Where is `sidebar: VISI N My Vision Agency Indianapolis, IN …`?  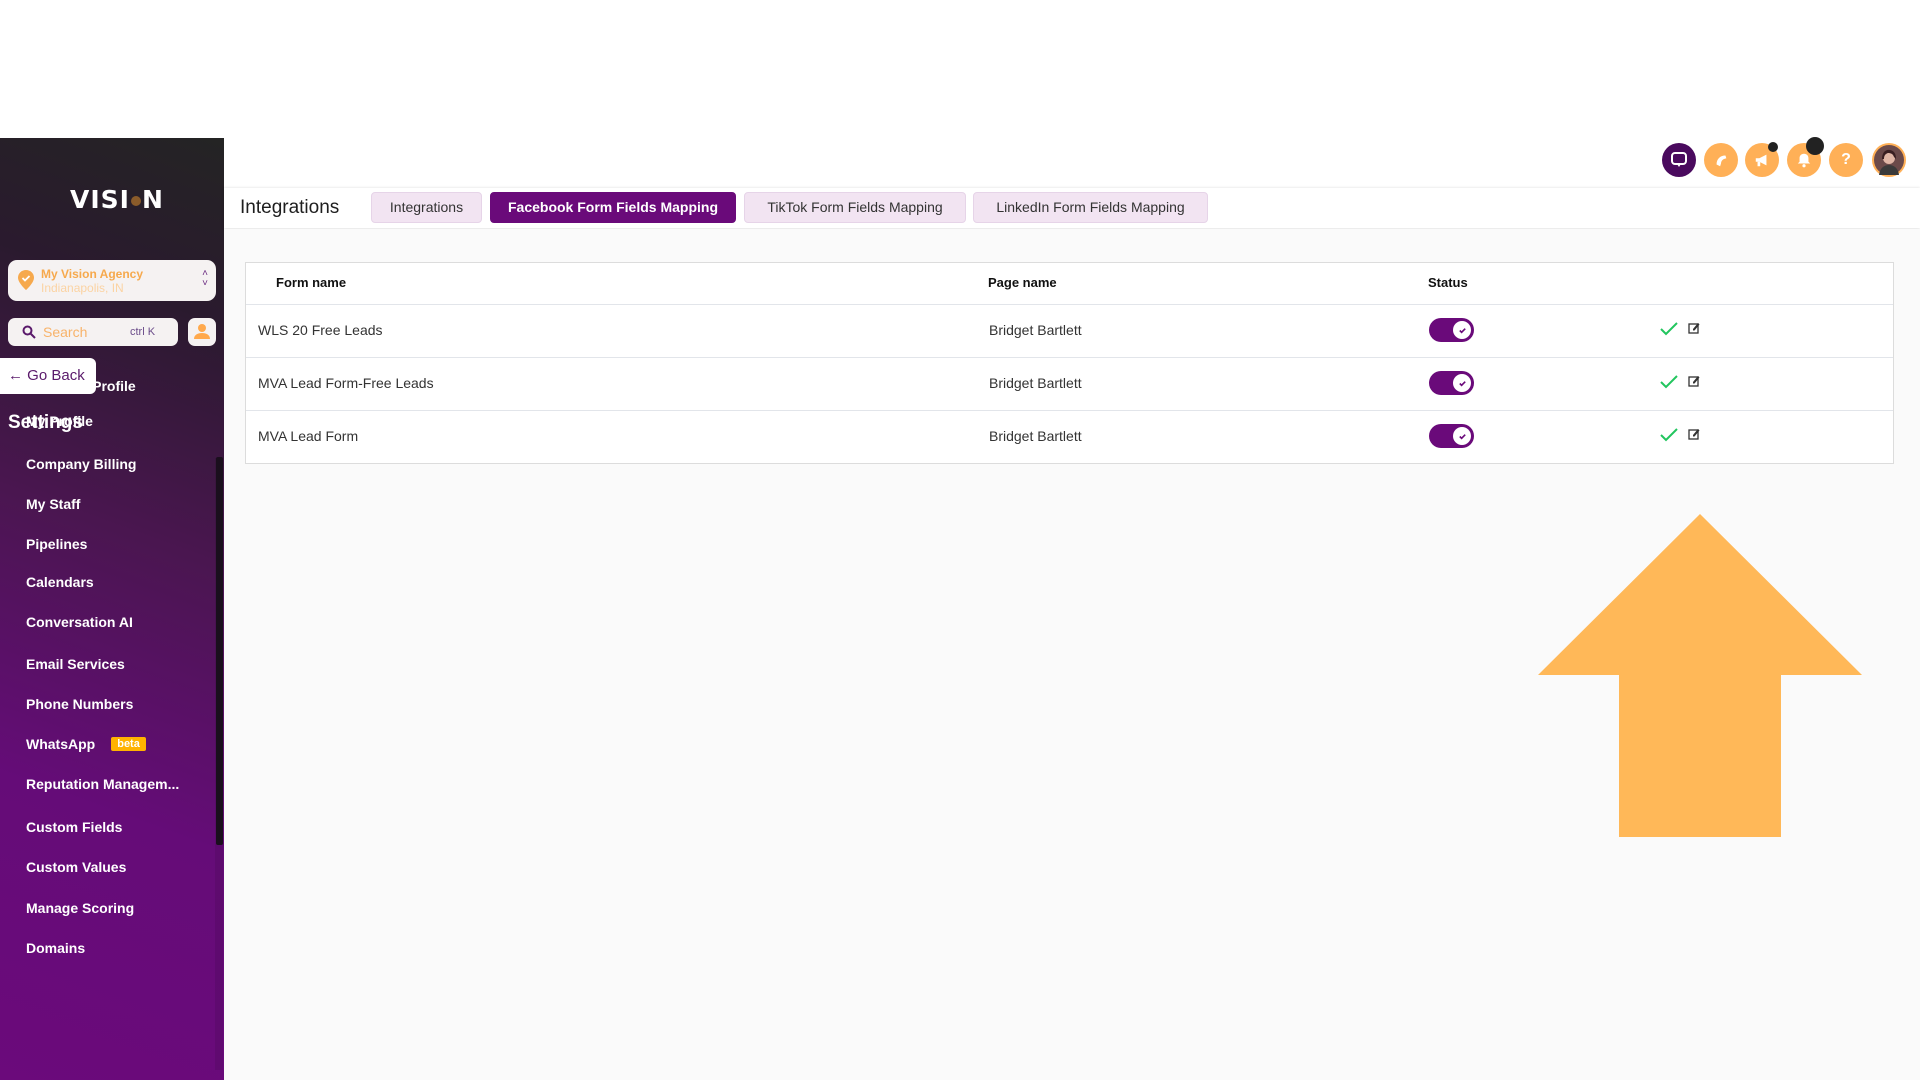 sidebar: VISI N My Vision Agency Indianapolis, IN … is located at coordinates (112, 609).